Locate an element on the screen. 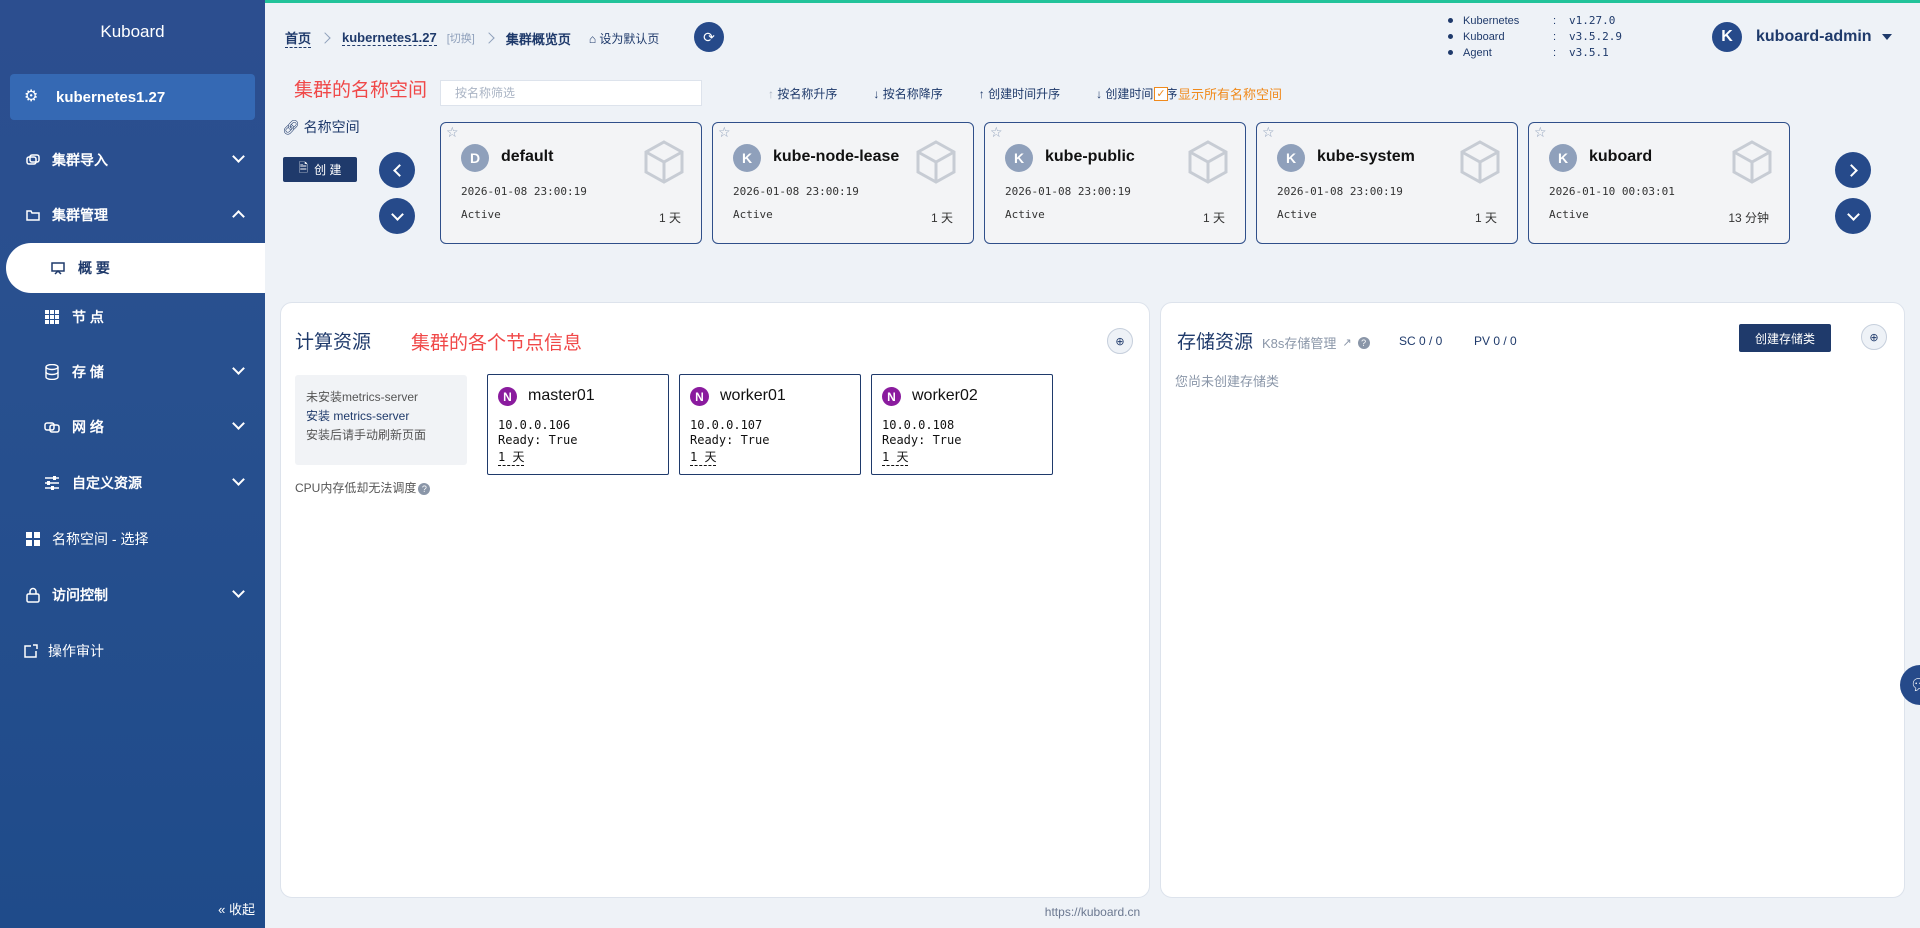  expand-namespaces-button is located at coordinates (397, 216).